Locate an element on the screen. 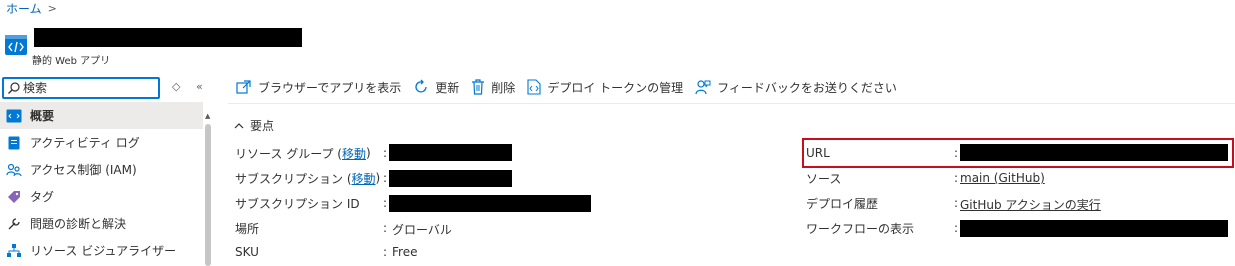 The image size is (1235, 266). subscription-id-value-redacted is located at coordinates (490, 203).